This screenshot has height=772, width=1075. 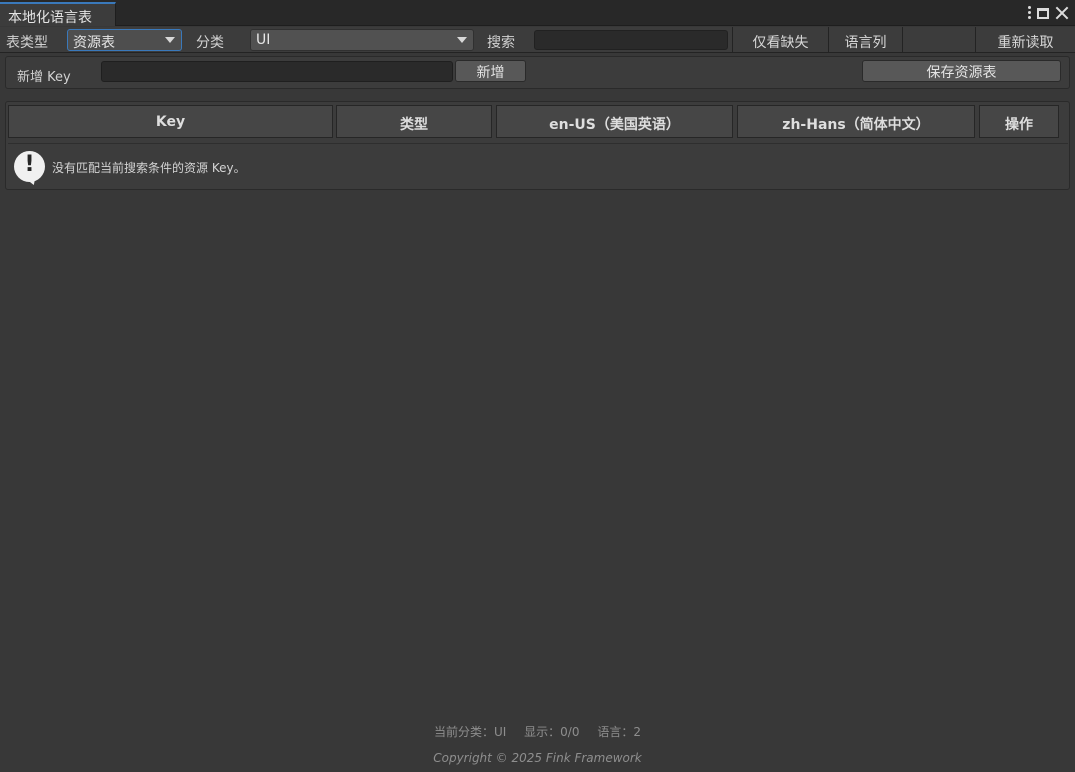 I want to click on column-header-zh-hans: zh-Hans（简体中文）, so click(x=856, y=121).